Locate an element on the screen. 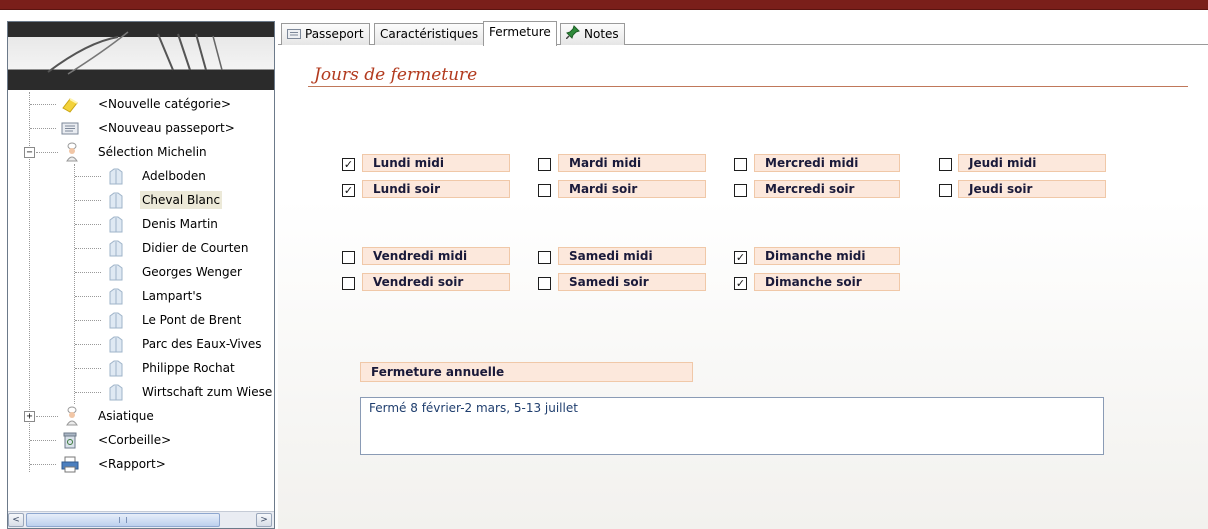  checkbox-jeudi-soir is located at coordinates (945, 190).